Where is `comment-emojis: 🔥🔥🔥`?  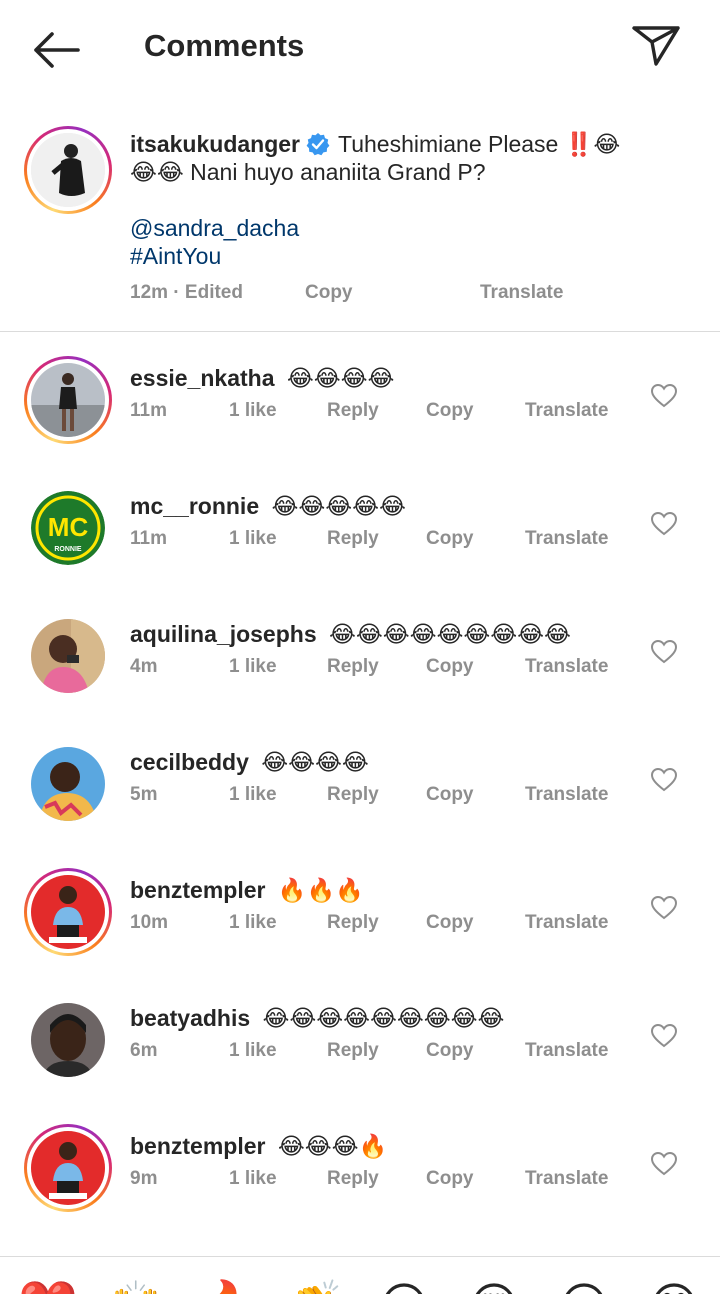
comment-emojis: 🔥🔥🔥 is located at coordinates (317, 890).